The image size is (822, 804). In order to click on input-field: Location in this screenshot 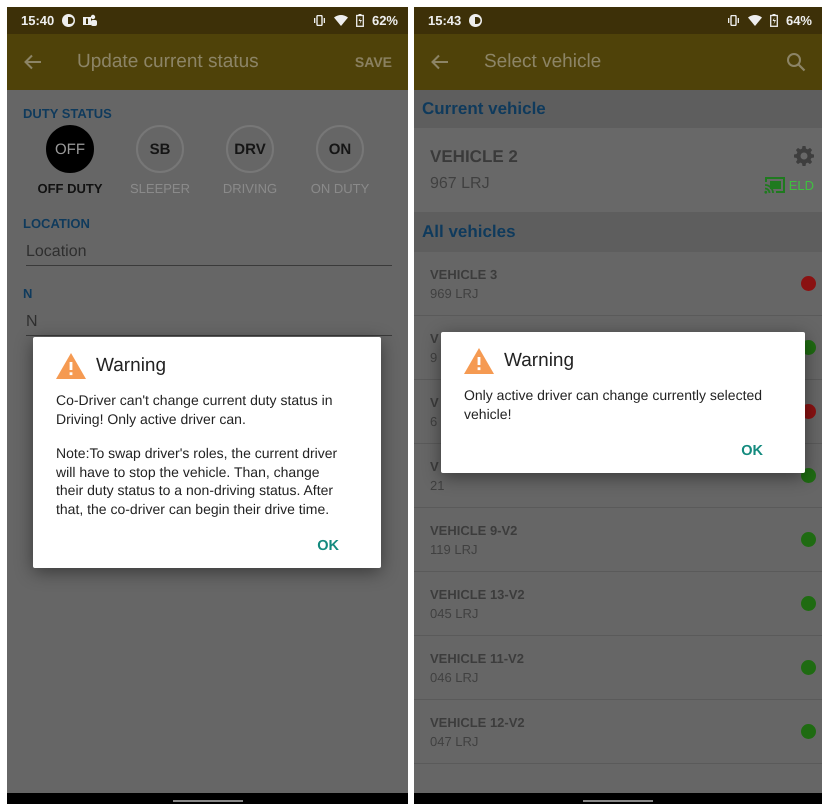, I will do `click(209, 254)`.